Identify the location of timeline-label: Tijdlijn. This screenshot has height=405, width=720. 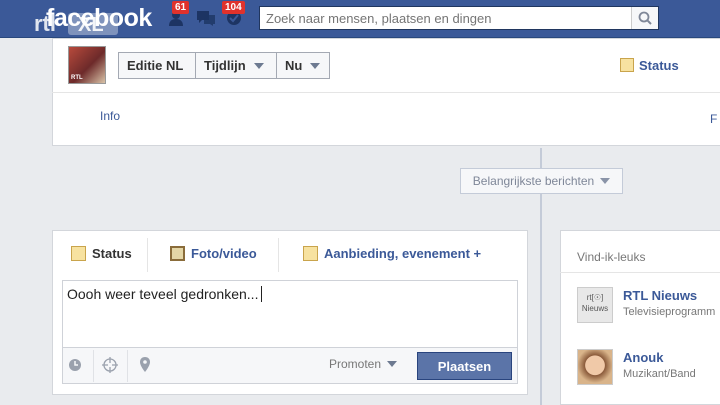
(225, 65).